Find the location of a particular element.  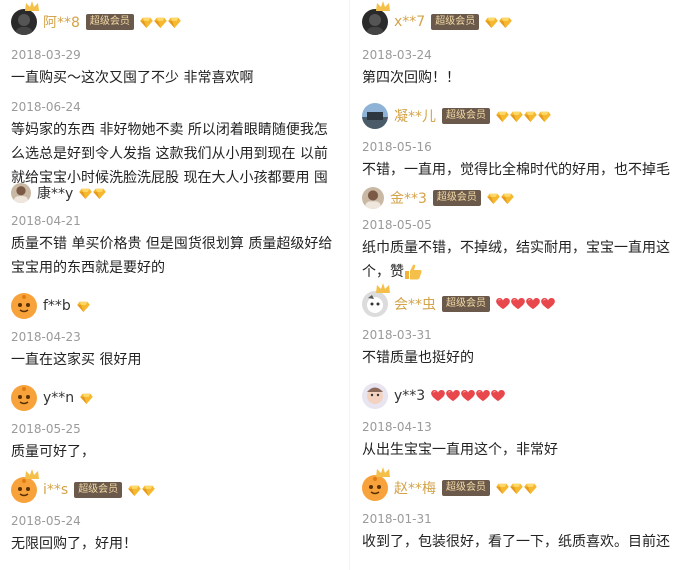

review-date: 2018-04-13 is located at coordinates (397, 427).